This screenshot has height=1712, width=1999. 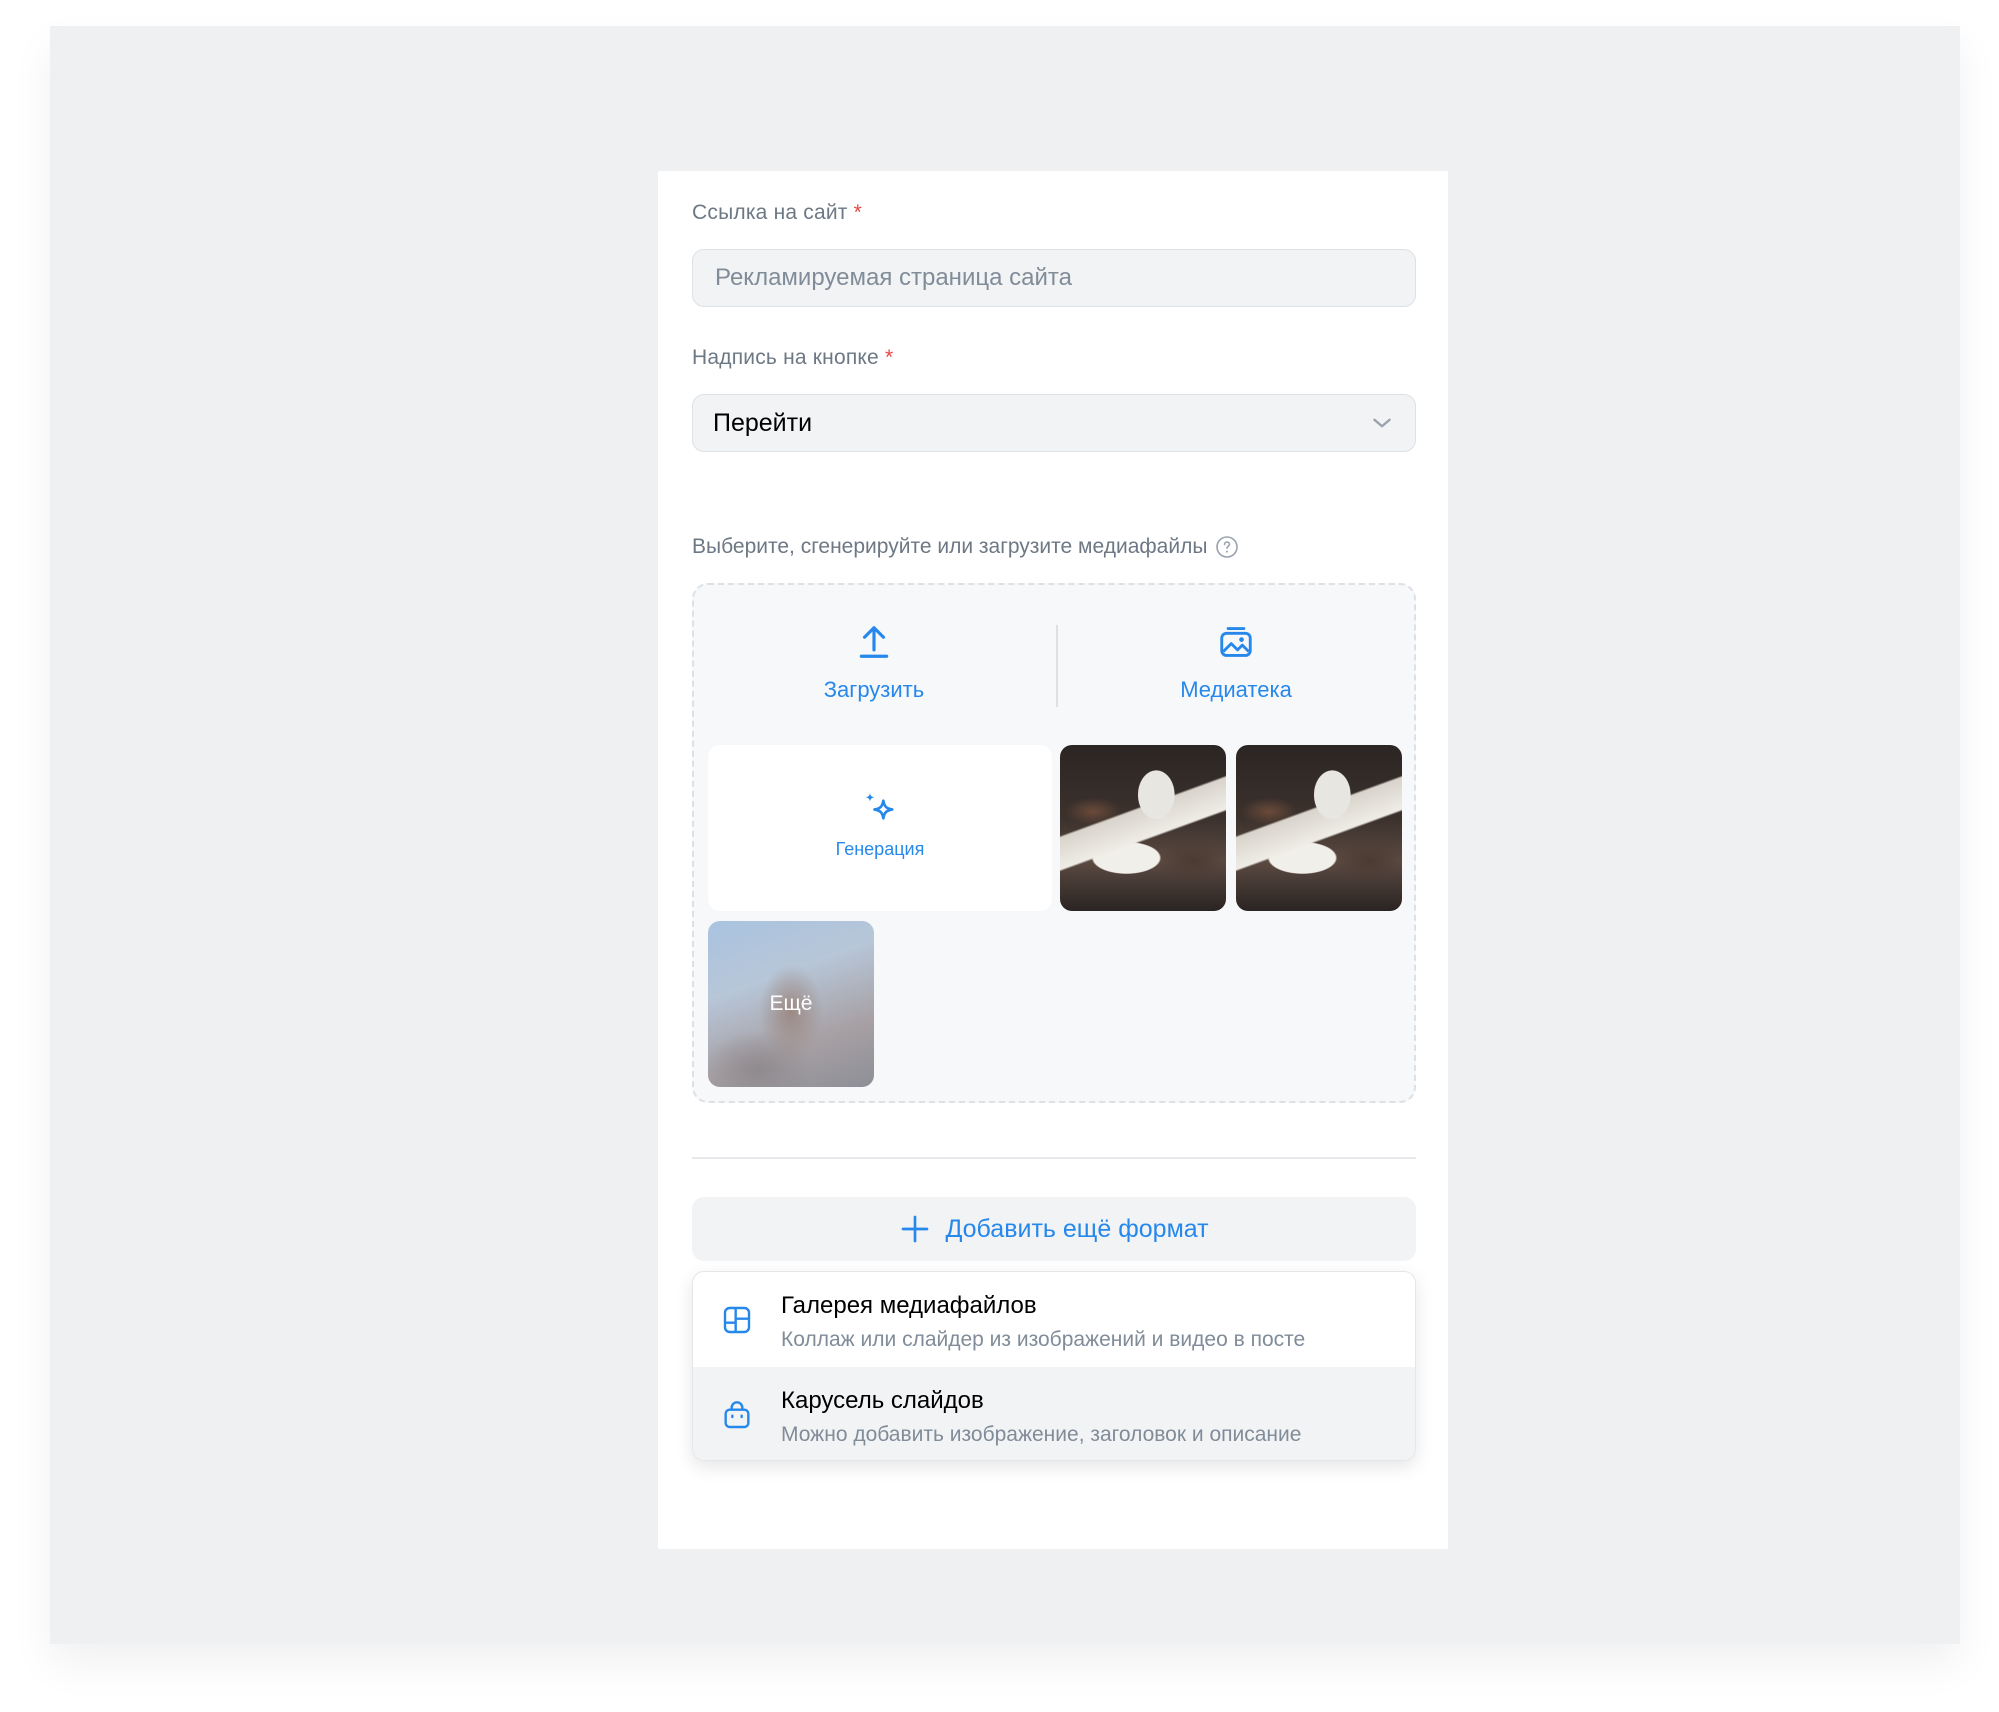 I want to click on site-link-input, so click(x=1054, y=278).